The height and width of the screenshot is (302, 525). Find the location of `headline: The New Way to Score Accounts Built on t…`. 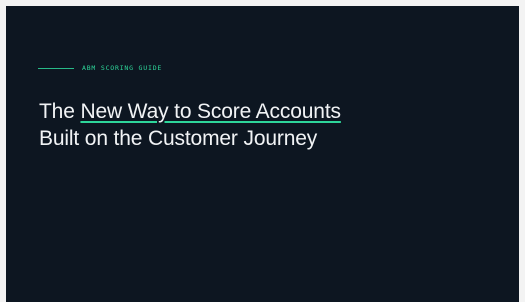

headline: The New Way to Score Accounts Built on t… is located at coordinates (190, 125).